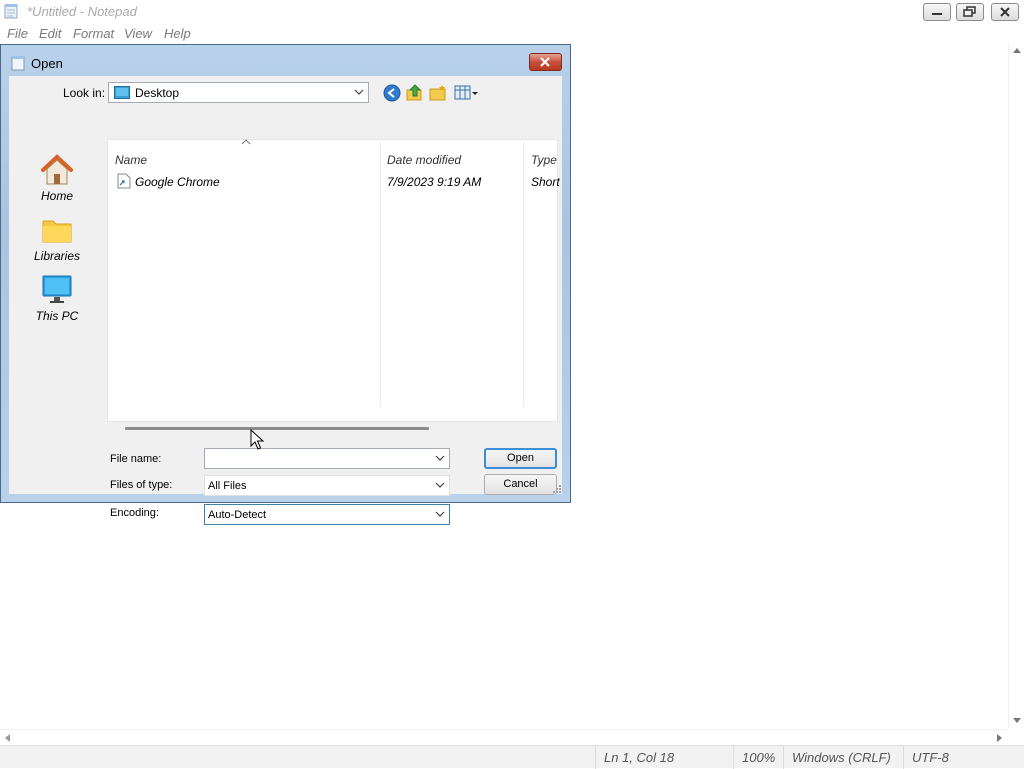  What do you see at coordinates (50, 33) in the screenshot?
I see `menu-edit: Edit` at bounding box center [50, 33].